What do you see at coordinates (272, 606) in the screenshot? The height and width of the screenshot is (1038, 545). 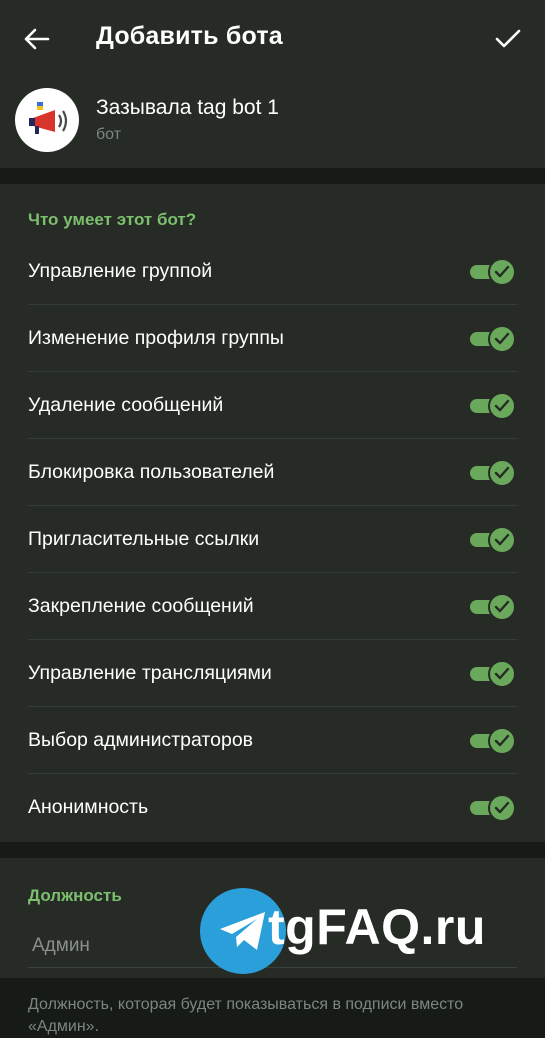 I see `permission-row: Закрепление сообщений` at bounding box center [272, 606].